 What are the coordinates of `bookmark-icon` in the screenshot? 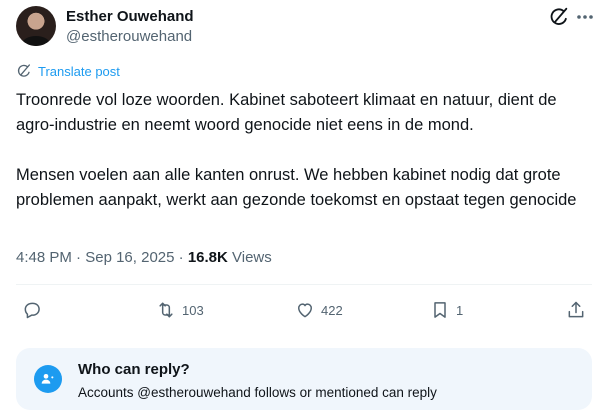 It's located at (440, 310).